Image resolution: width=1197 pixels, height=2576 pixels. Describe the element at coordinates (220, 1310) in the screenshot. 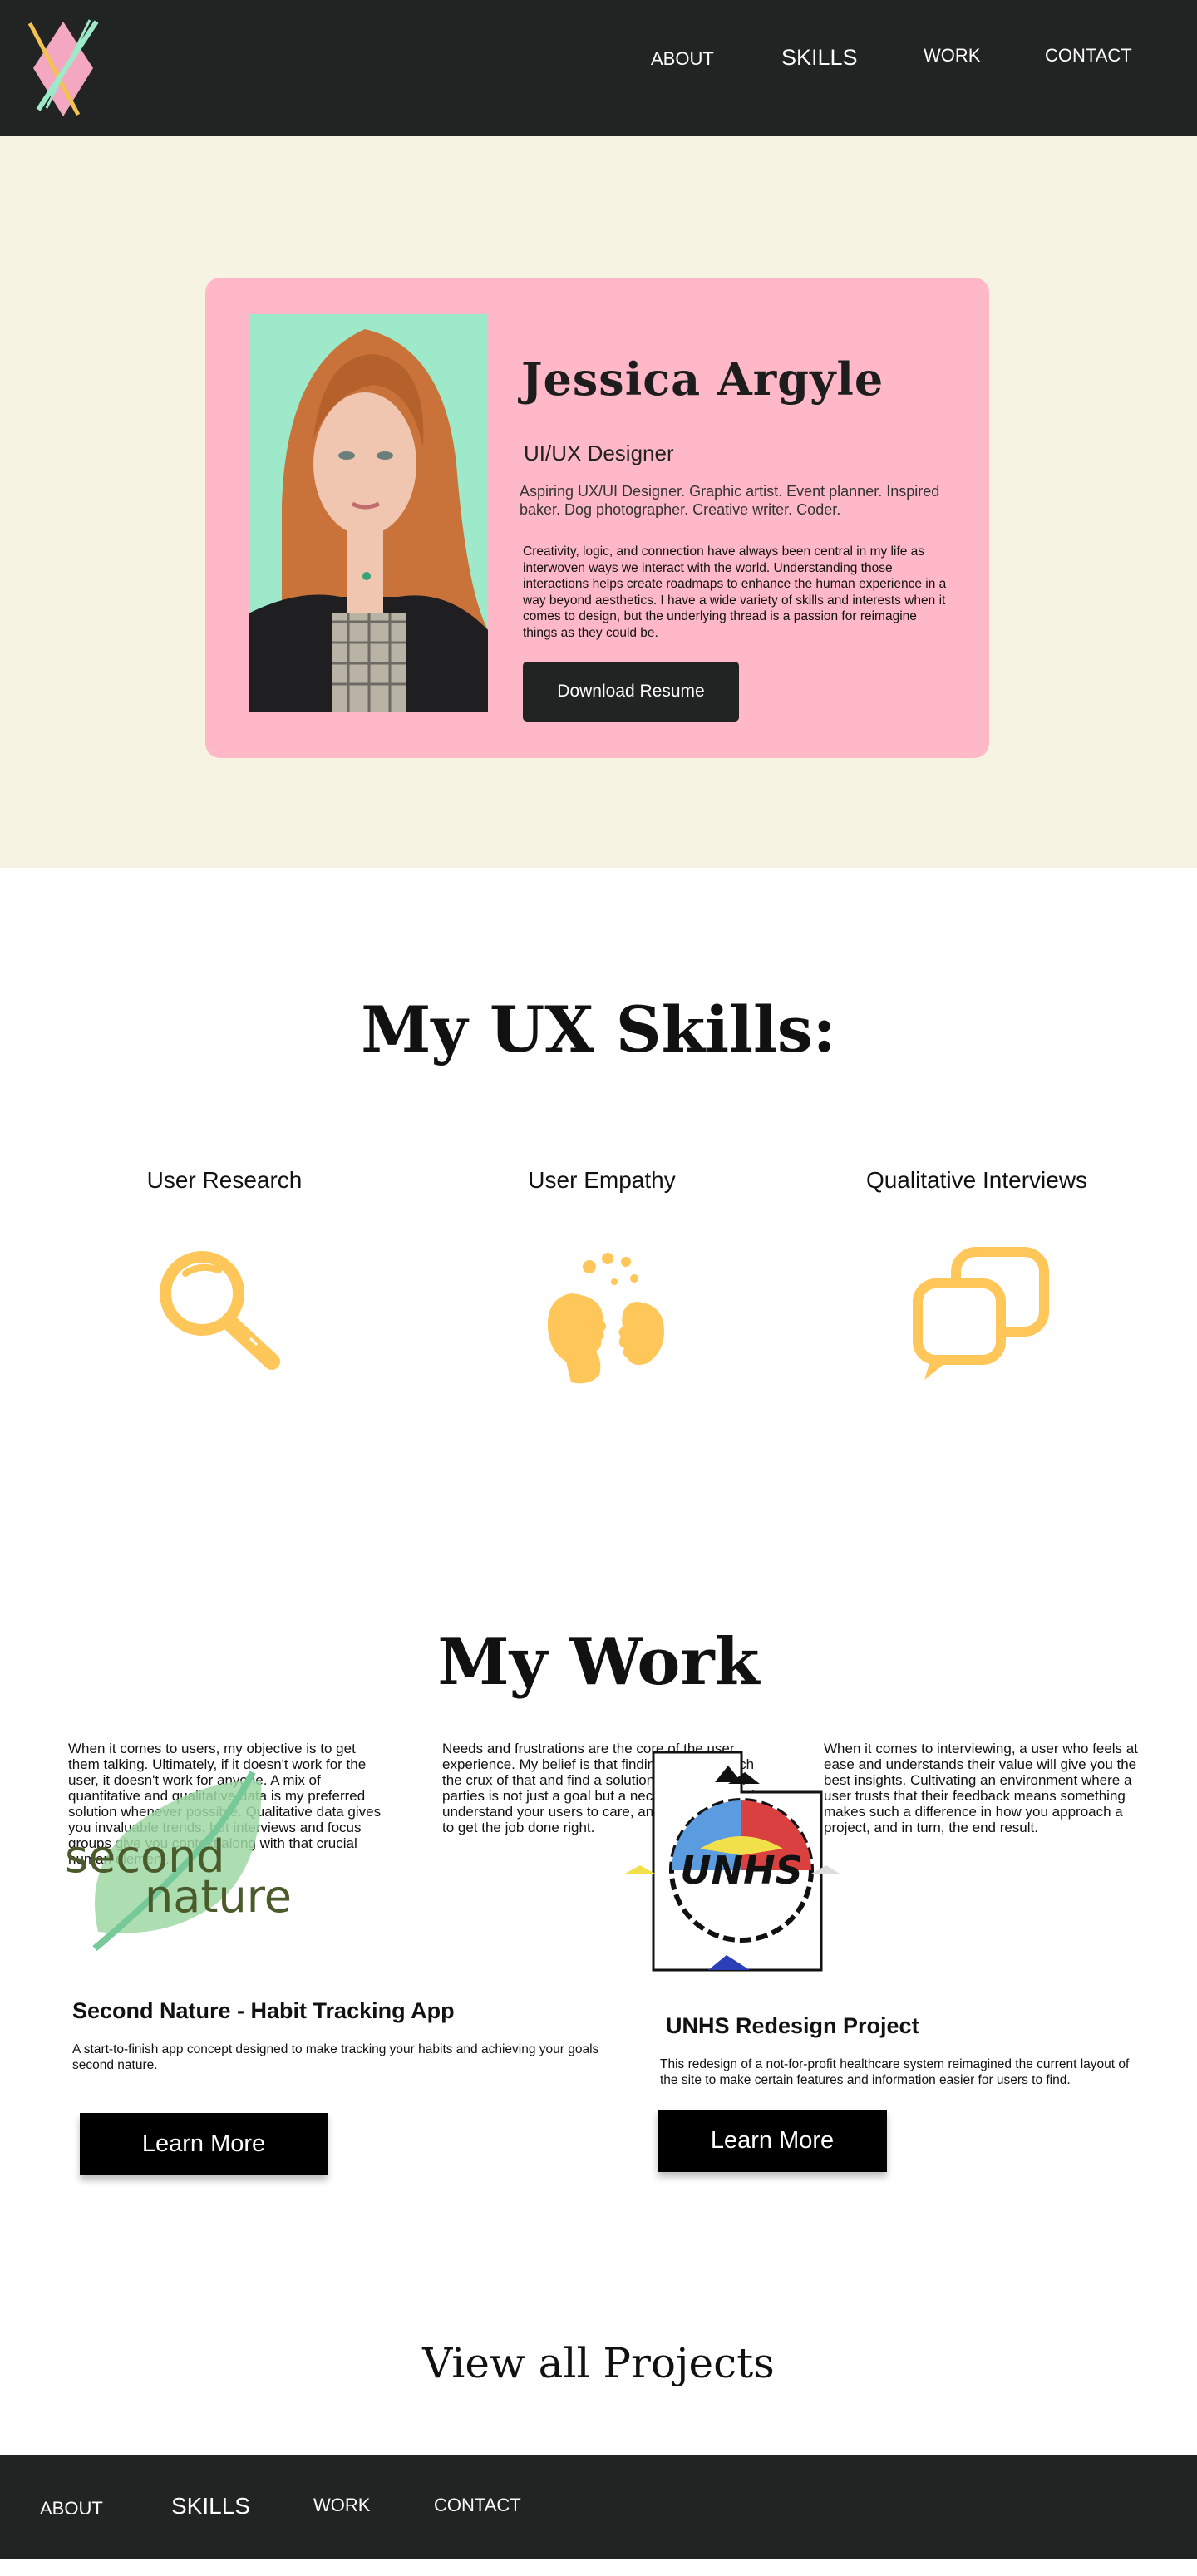

I see `magnifier-icon` at that location.